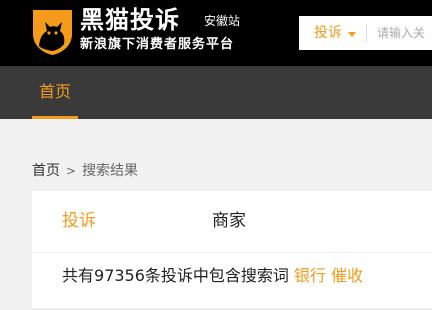  What do you see at coordinates (328, 33) in the screenshot?
I see `search-type-label: 投诉` at bounding box center [328, 33].